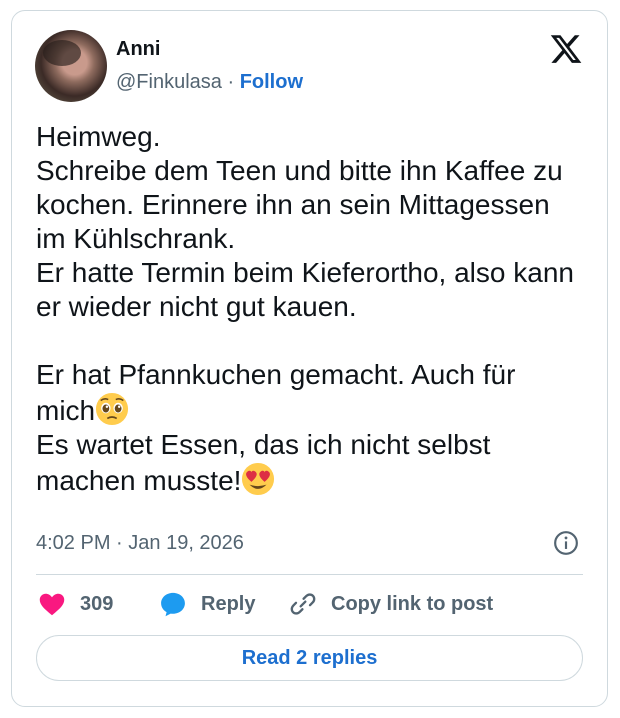 The image size is (620, 718). Describe the element at coordinates (97, 603) in the screenshot. I see `like-count: 309` at that location.